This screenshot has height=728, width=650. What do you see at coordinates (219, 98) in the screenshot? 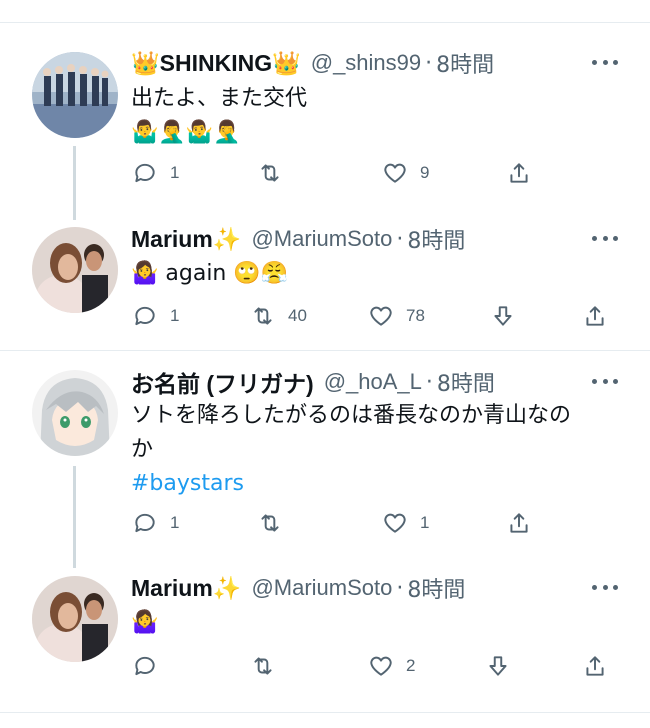
I see `text-line: 出たよ、また交代` at bounding box center [219, 98].